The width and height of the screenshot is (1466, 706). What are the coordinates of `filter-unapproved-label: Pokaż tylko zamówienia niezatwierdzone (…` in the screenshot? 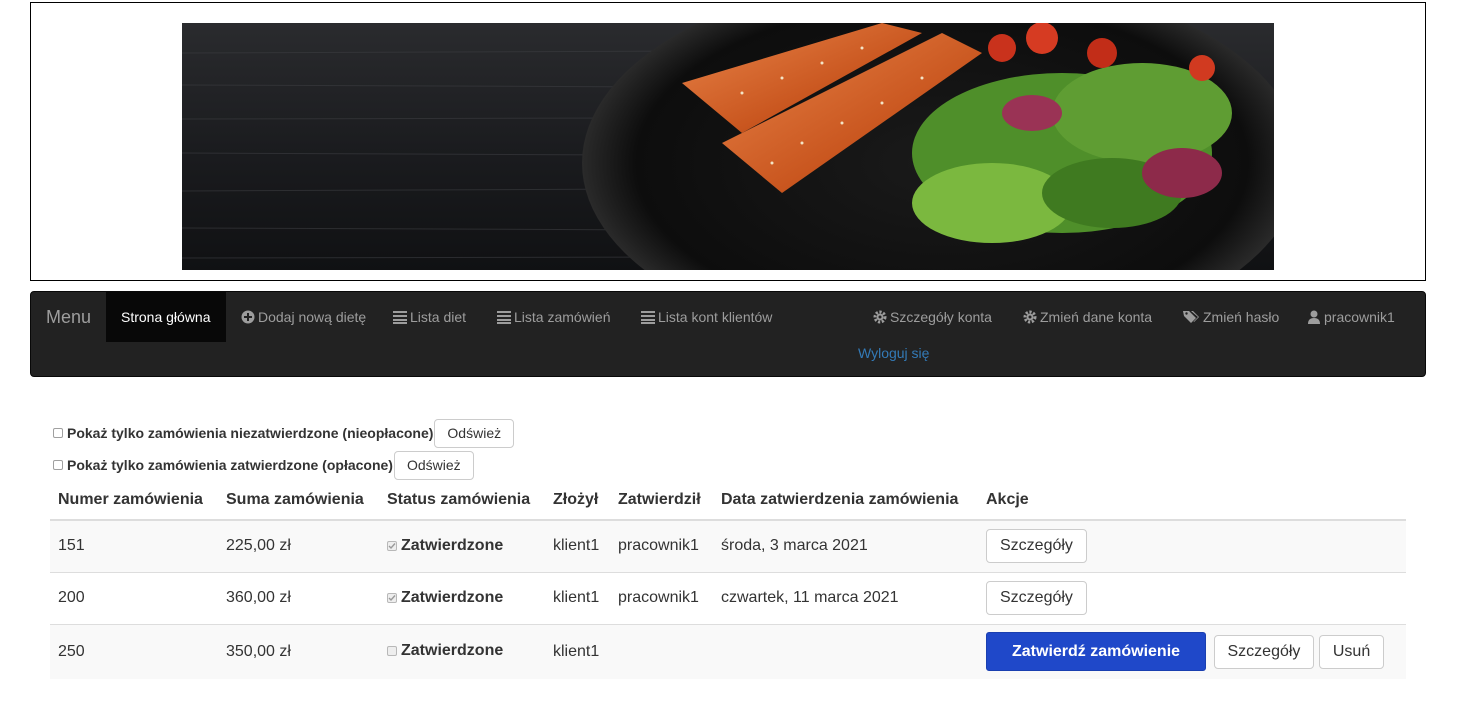 It's located at (250, 433).